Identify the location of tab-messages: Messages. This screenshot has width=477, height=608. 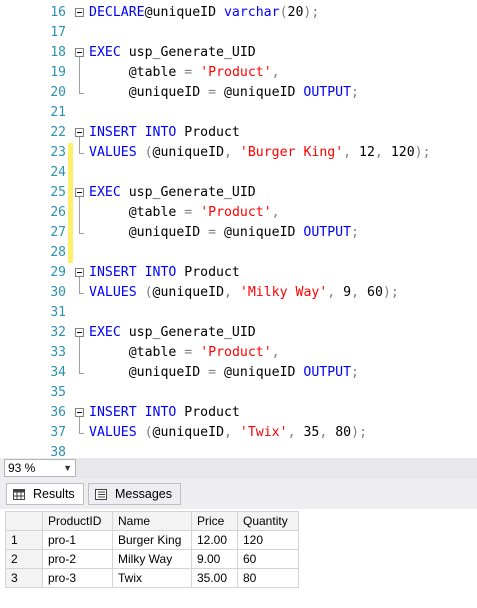
(134, 494).